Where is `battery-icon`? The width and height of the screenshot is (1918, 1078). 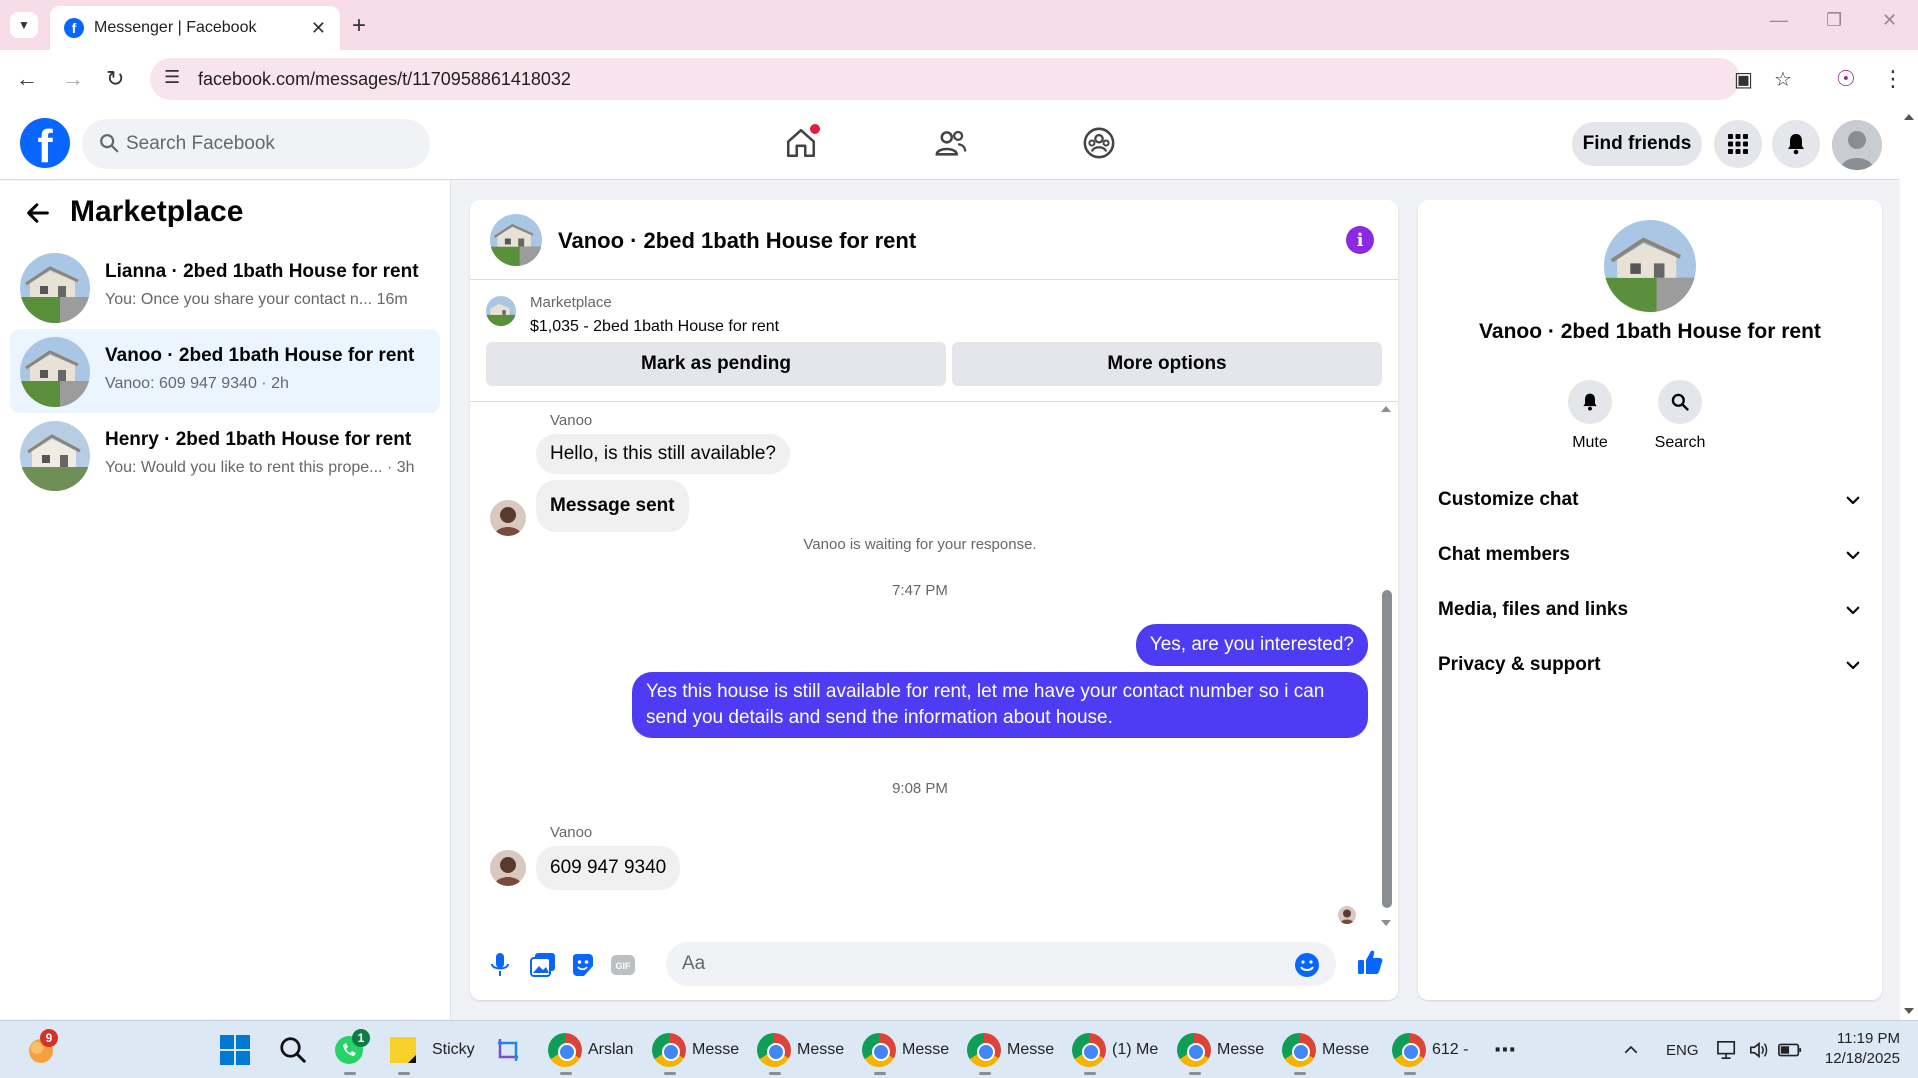 battery-icon is located at coordinates (1790, 1049).